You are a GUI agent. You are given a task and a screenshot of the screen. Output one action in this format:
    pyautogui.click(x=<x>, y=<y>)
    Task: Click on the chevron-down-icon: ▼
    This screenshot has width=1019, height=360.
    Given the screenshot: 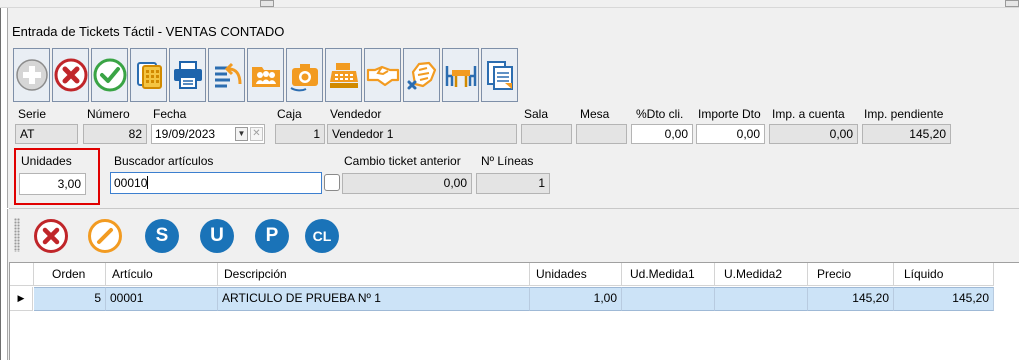 What is the action you would take?
    pyautogui.click(x=241, y=134)
    